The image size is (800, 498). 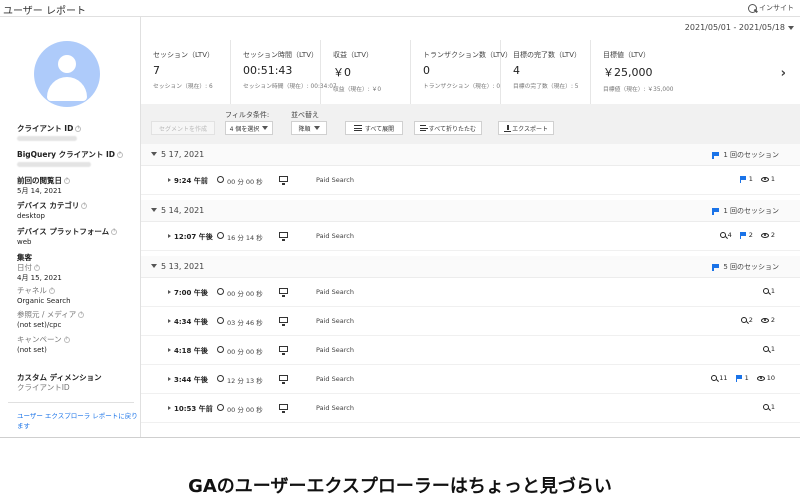 I want to click on metric-label: 目標値（LTV）, so click(x=627, y=55).